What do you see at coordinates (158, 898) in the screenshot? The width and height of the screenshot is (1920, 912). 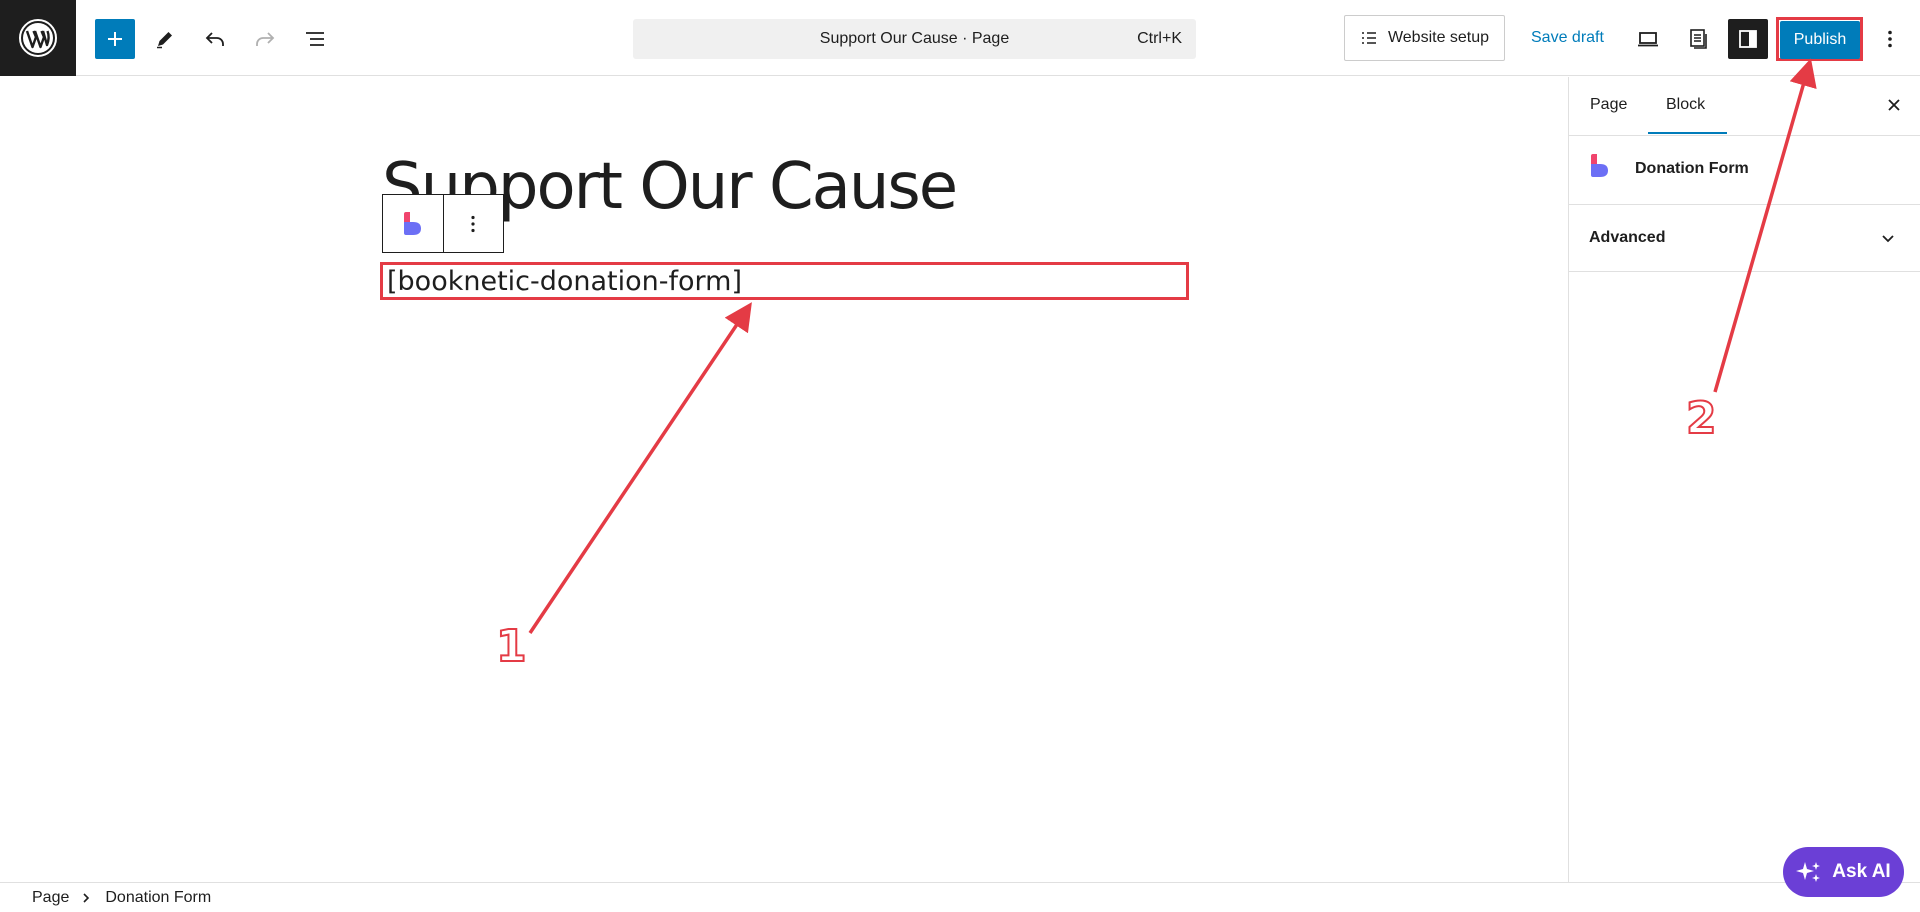 I see `breadcrumb-item-block: Donation Form` at bounding box center [158, 898].